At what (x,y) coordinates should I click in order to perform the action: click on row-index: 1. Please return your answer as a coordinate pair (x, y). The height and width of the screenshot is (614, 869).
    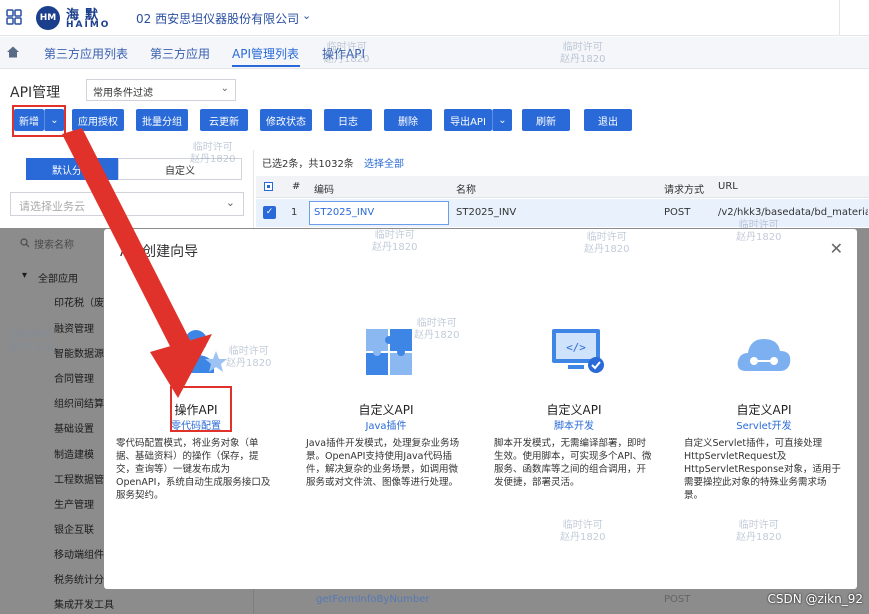
    Looking at the image, I should click on (294, 212).